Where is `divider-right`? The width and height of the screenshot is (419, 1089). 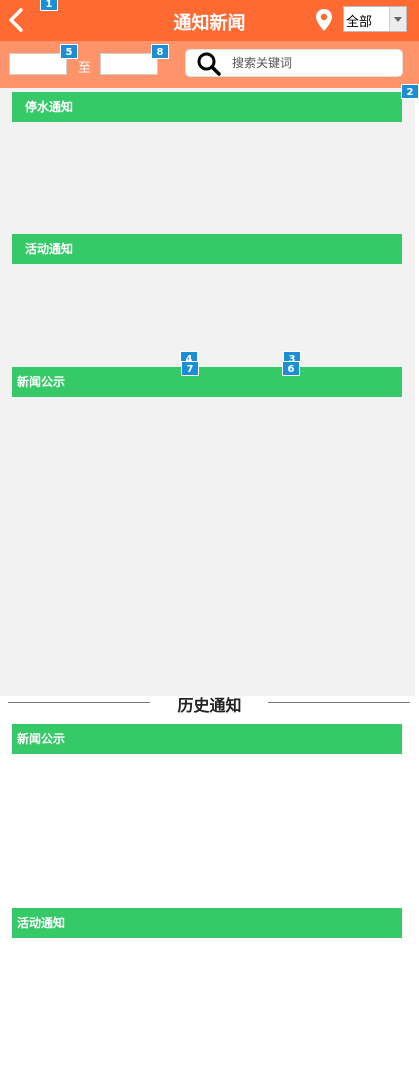
divider-right is located at coordinates (339, 702).